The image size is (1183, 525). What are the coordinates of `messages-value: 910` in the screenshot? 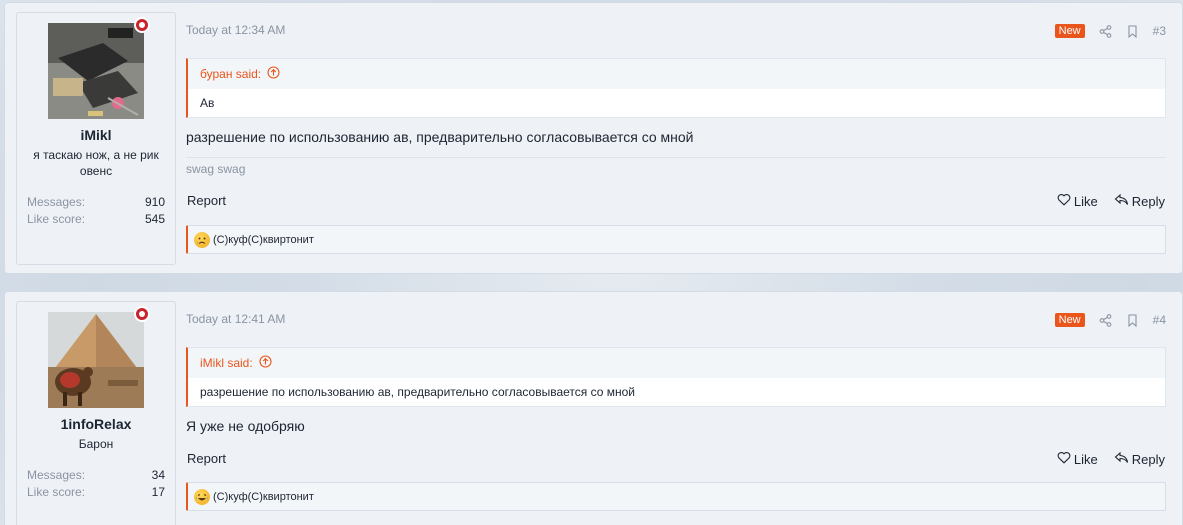 It's located at (154, 202).